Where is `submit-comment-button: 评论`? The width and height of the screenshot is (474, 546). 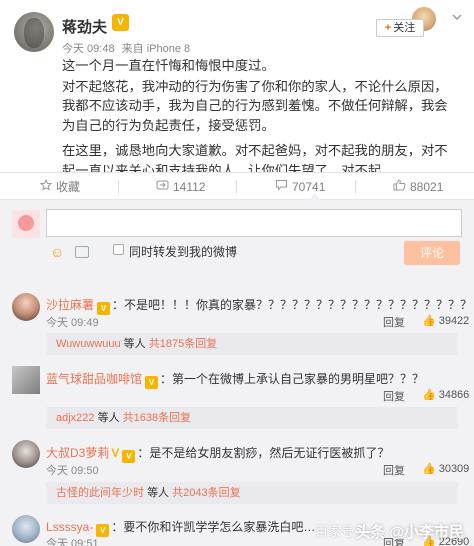 submit-comment-button: 评论 is located at coordinates (432, 253).